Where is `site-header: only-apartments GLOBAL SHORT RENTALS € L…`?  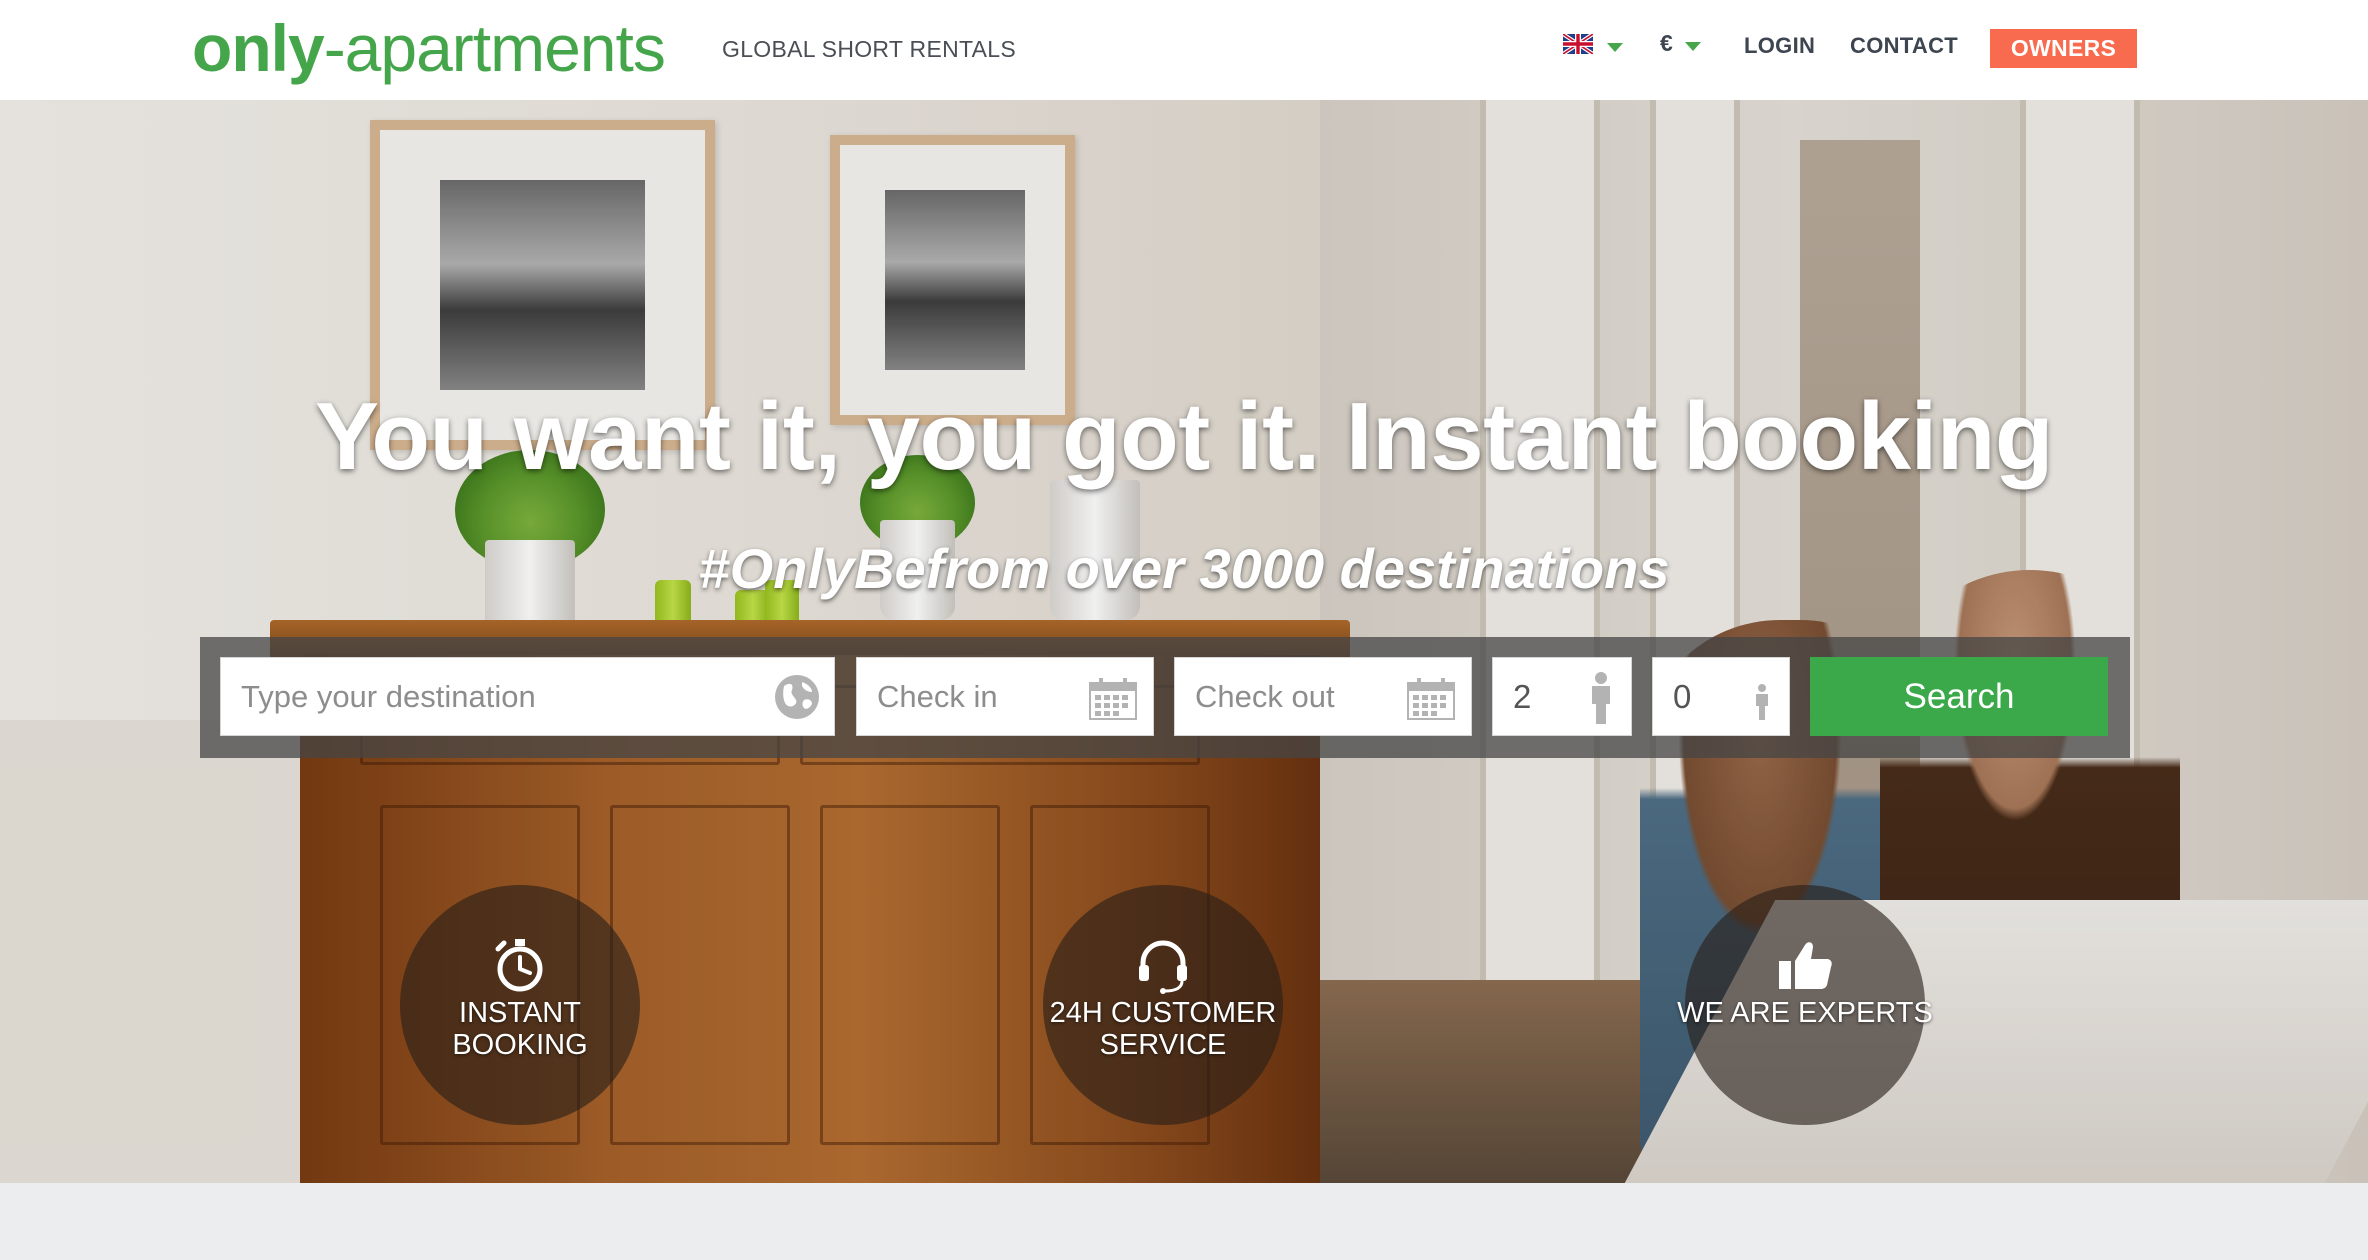
site-header: only-apartments GLOBAL SHORT RENTALS € L… is located at coordinates (1184, 50).